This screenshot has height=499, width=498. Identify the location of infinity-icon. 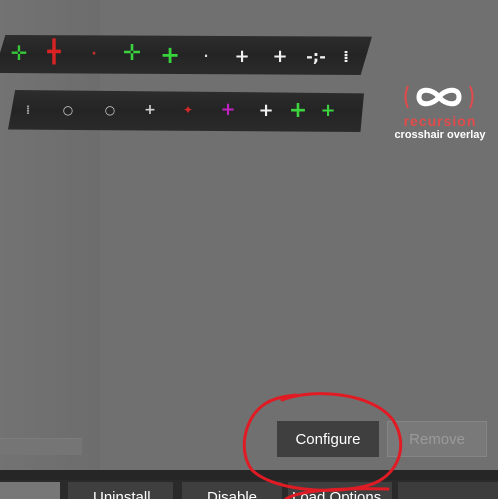
(439, 97).